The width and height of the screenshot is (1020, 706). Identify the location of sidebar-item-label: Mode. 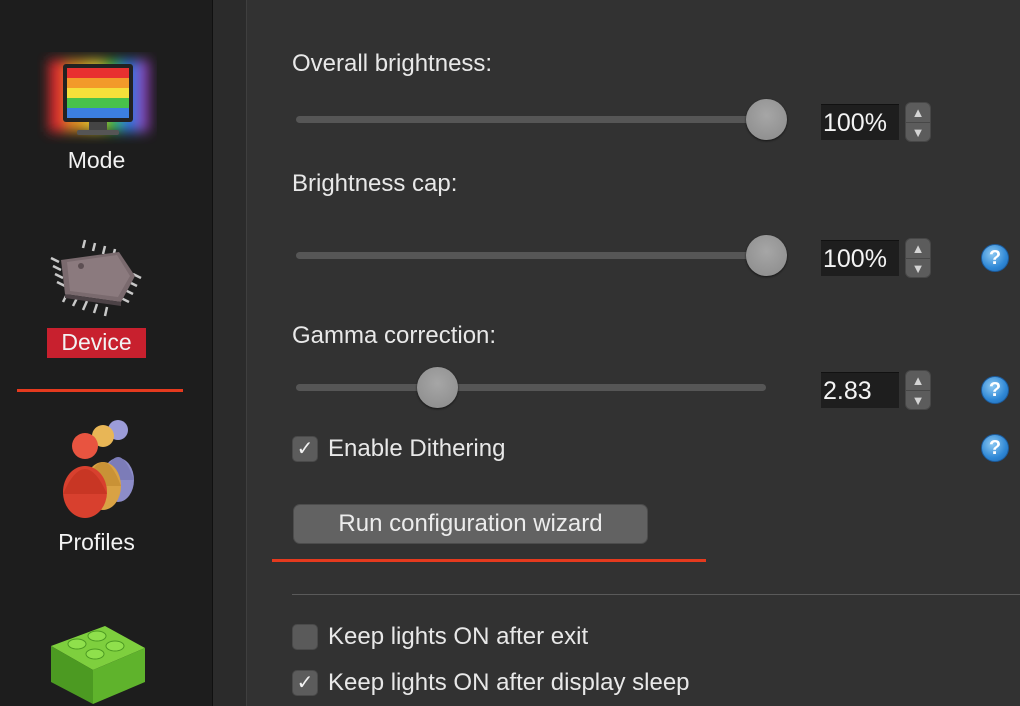
(96, 160).